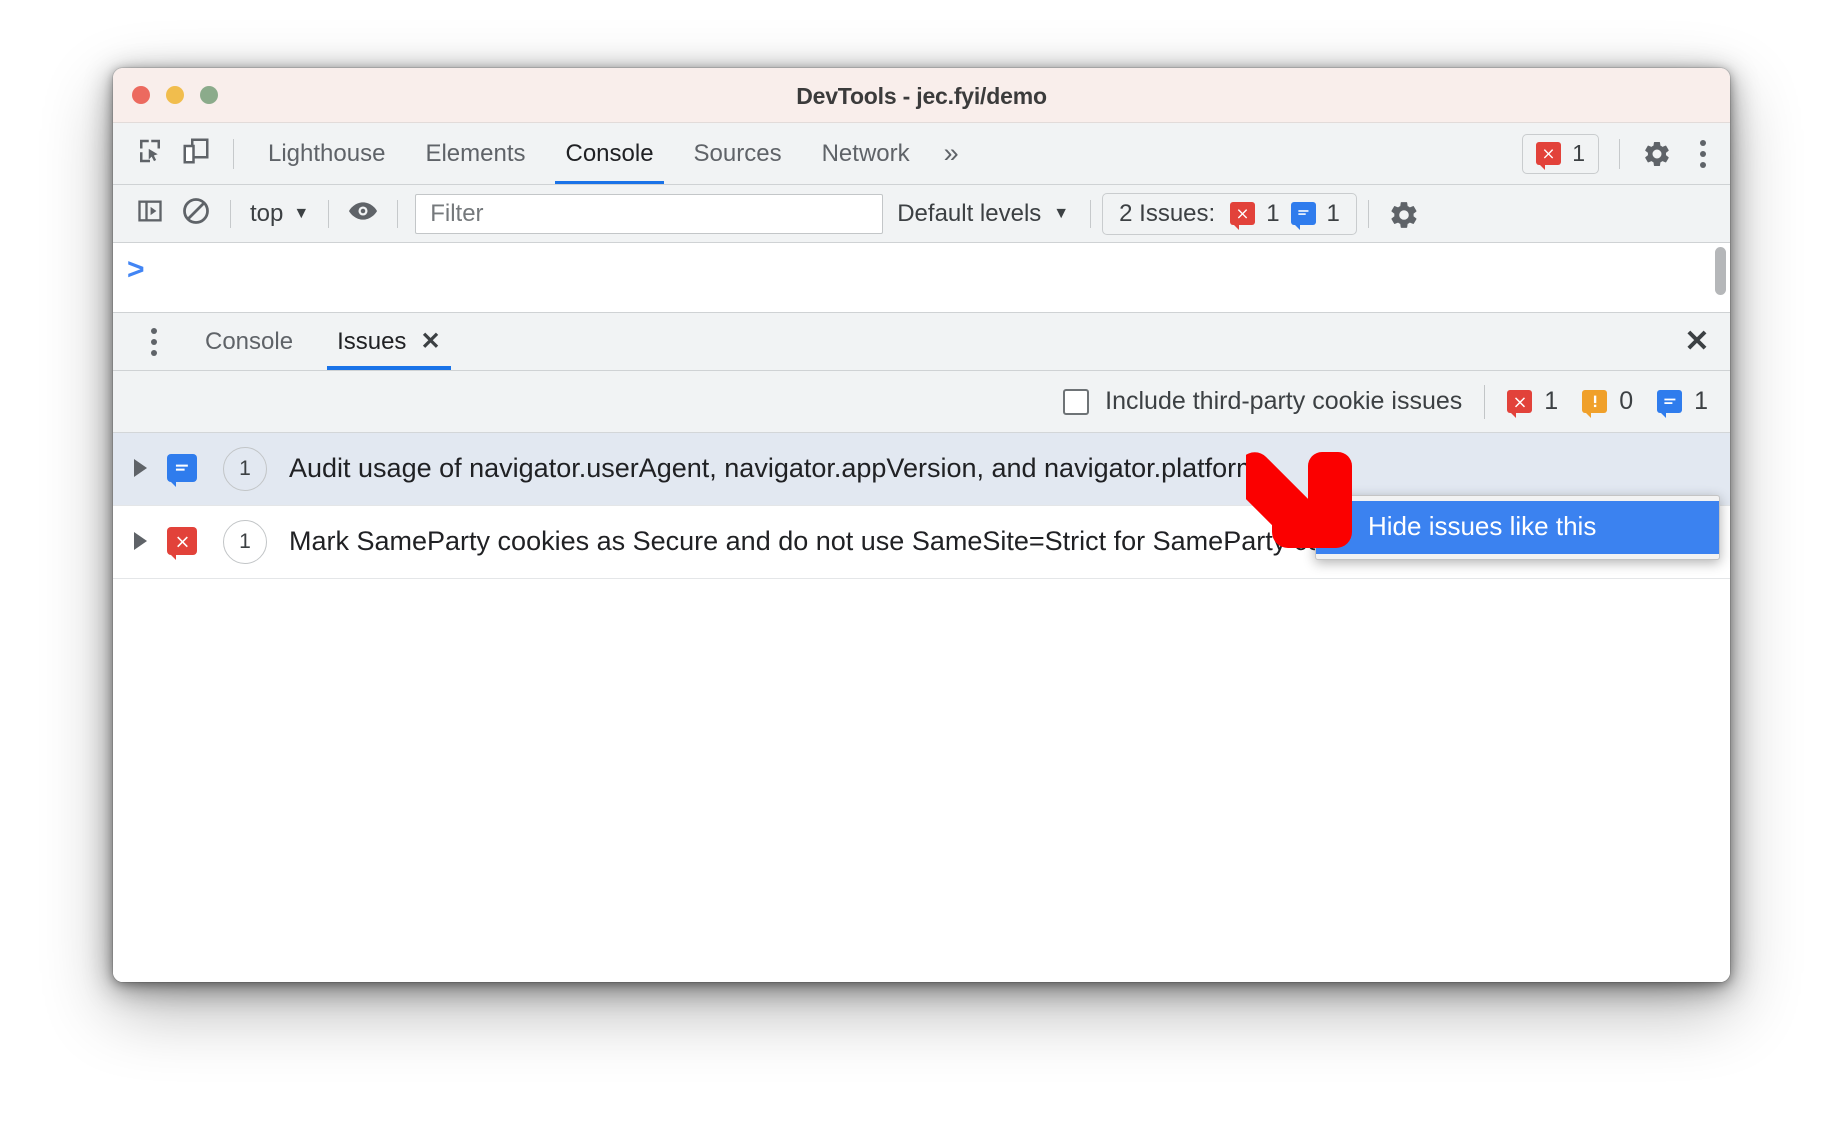  I want to click on execution-context-label: top, so click(267, 213).